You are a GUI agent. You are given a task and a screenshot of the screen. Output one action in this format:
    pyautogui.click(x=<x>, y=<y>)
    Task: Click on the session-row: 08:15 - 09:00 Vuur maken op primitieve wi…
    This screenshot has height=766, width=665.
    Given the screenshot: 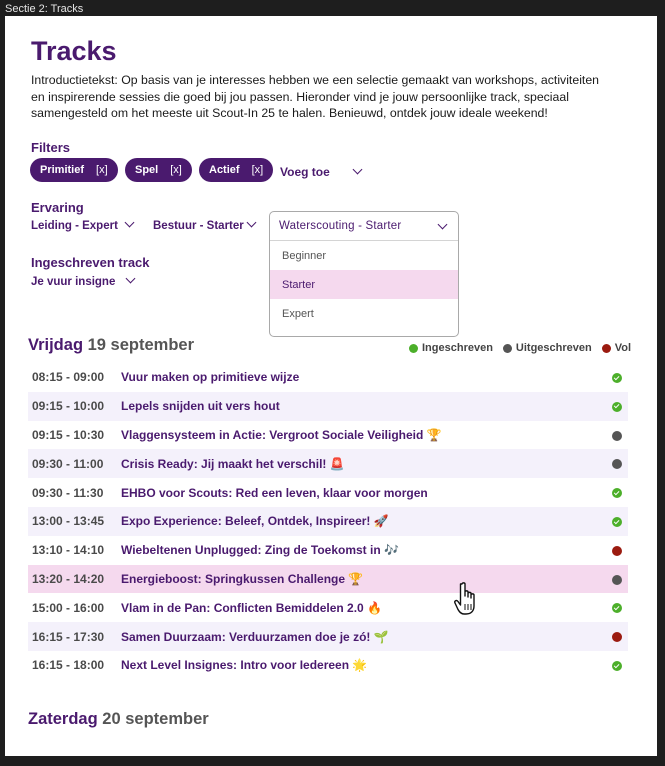 What is the action you would take?
    pyautogui.click(x=328, y=377)
    